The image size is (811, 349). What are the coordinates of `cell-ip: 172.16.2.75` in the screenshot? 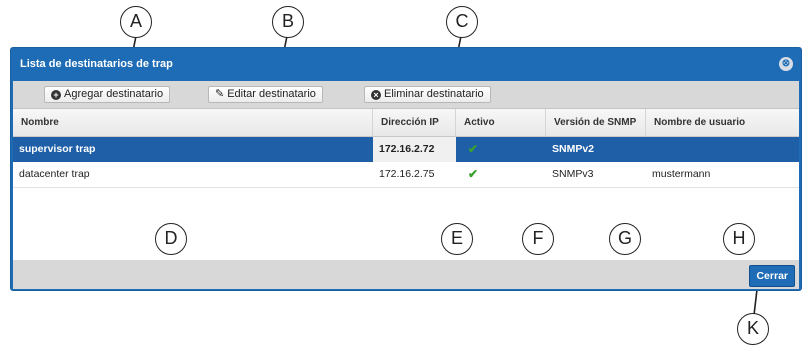 It's located at (407, 174).